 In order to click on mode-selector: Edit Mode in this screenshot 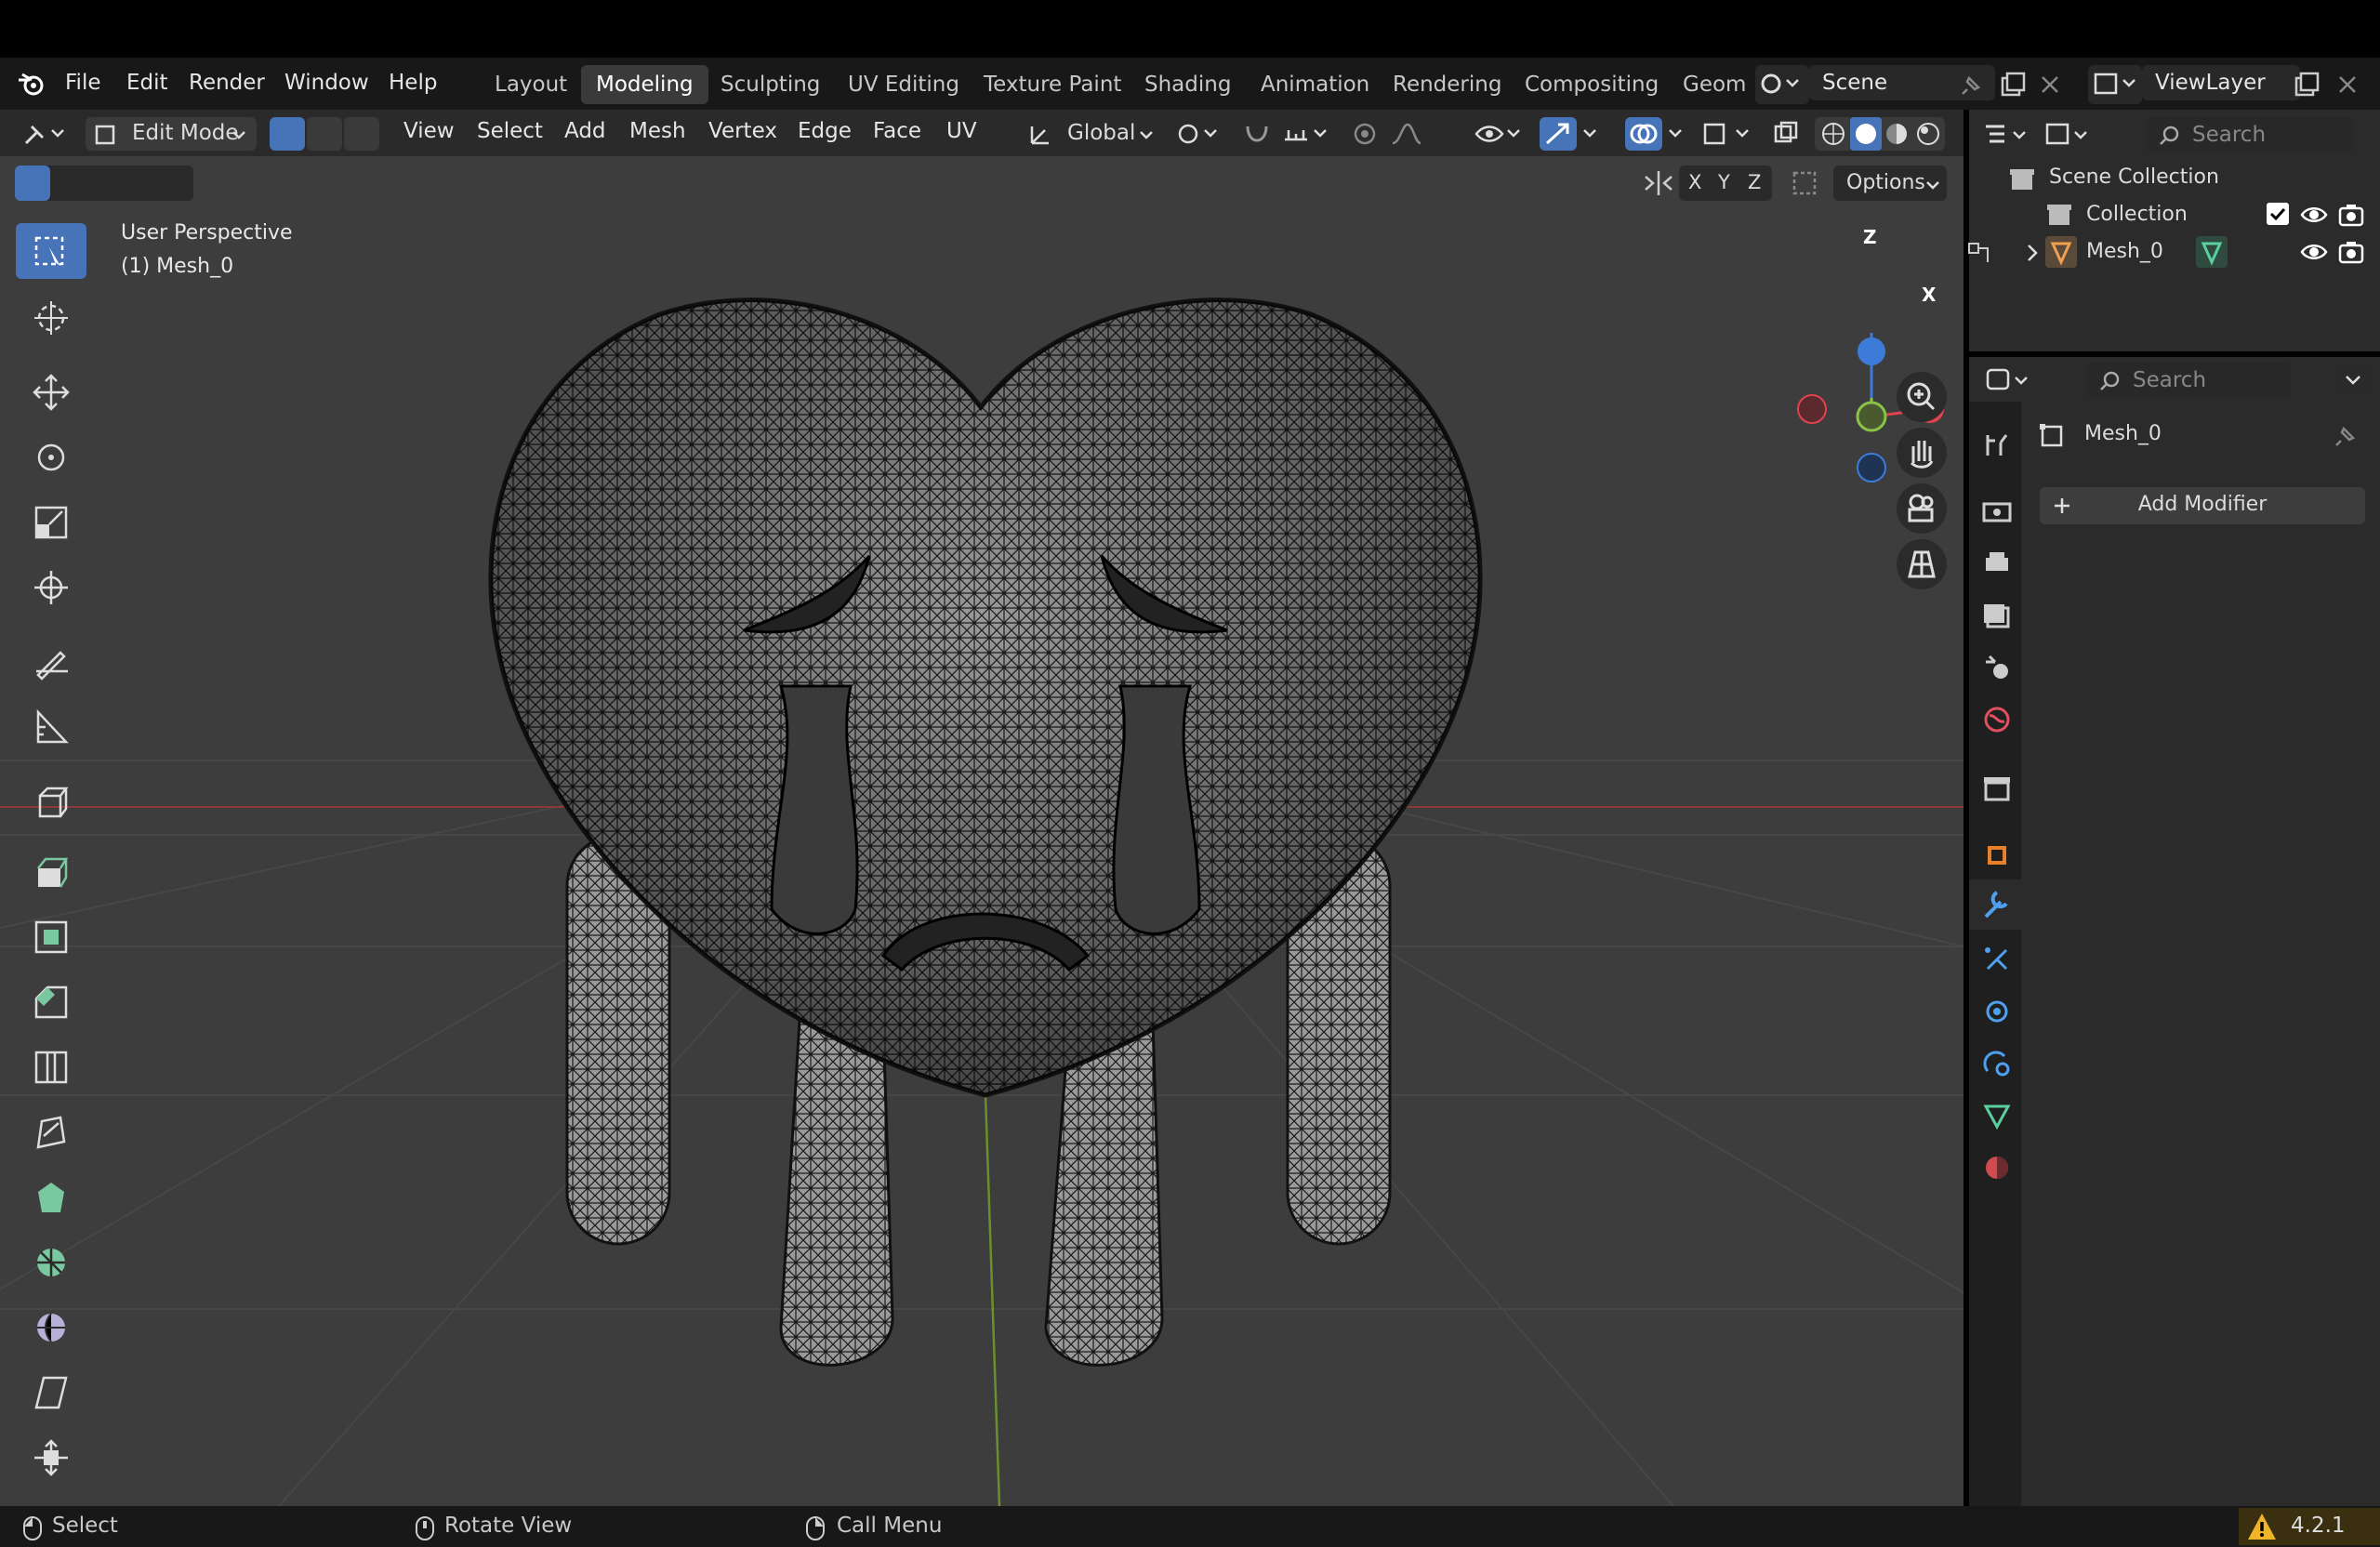, I will do `click(171, 134)`.